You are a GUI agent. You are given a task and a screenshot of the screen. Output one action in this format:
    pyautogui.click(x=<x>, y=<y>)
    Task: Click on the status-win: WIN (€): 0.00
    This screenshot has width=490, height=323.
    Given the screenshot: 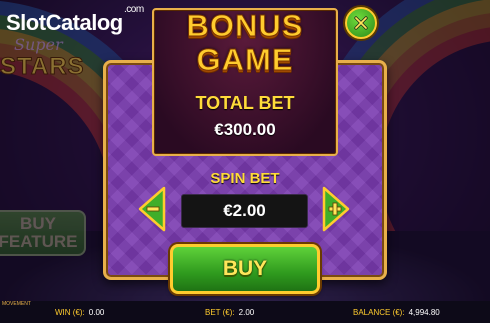 What is the action you would take?
    pyautogui.click(x=79, y=312)
    